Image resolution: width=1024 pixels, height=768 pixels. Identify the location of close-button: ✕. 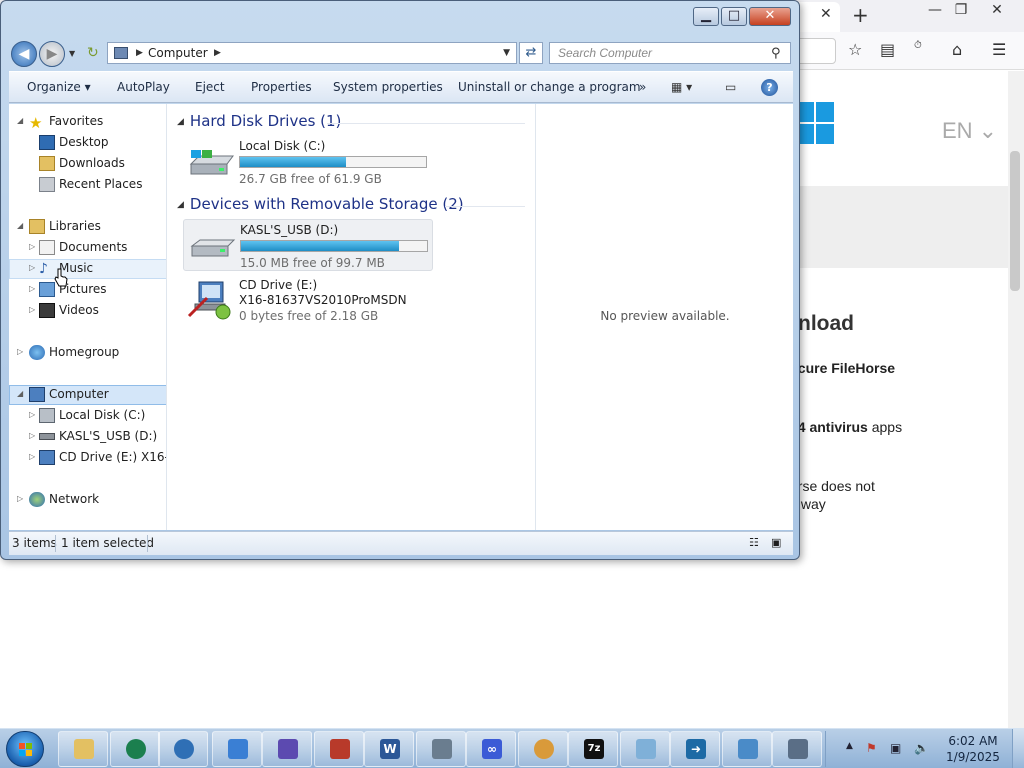
(770, 16).